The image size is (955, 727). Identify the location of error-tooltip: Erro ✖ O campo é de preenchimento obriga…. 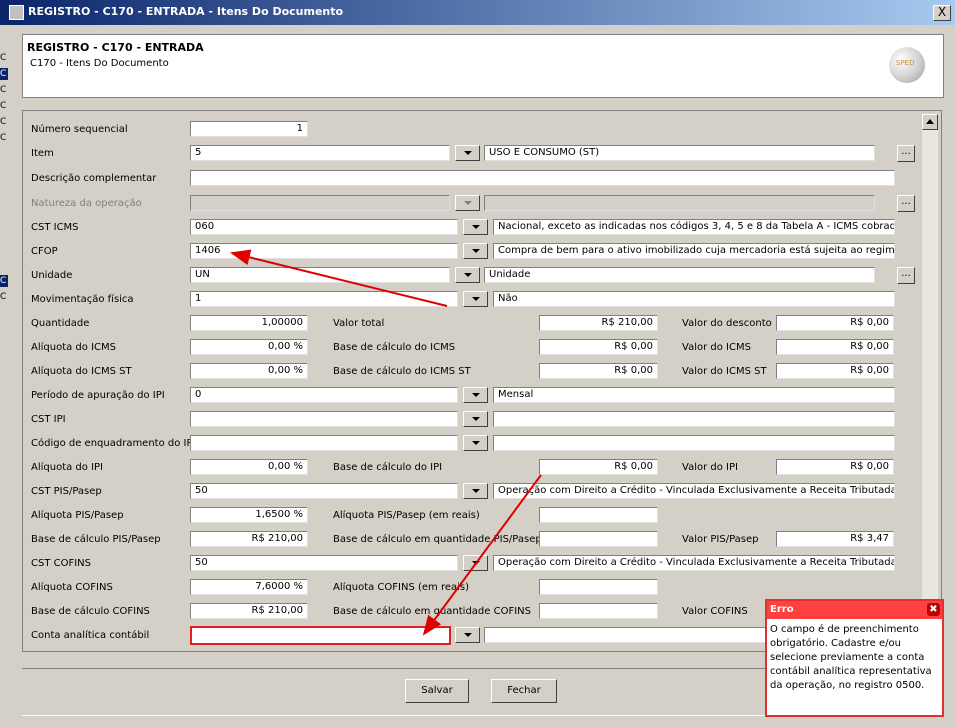
(854, 658).